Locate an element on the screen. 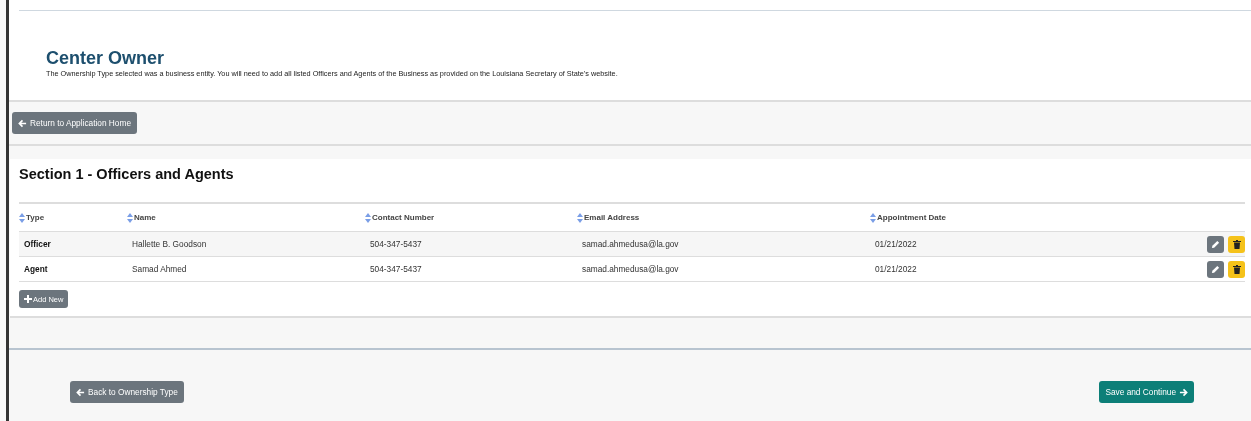 Image resolution: width=1251 pixels, height=421 pixels. return-button: Return to Application Home is located at coordinates (74, 123).